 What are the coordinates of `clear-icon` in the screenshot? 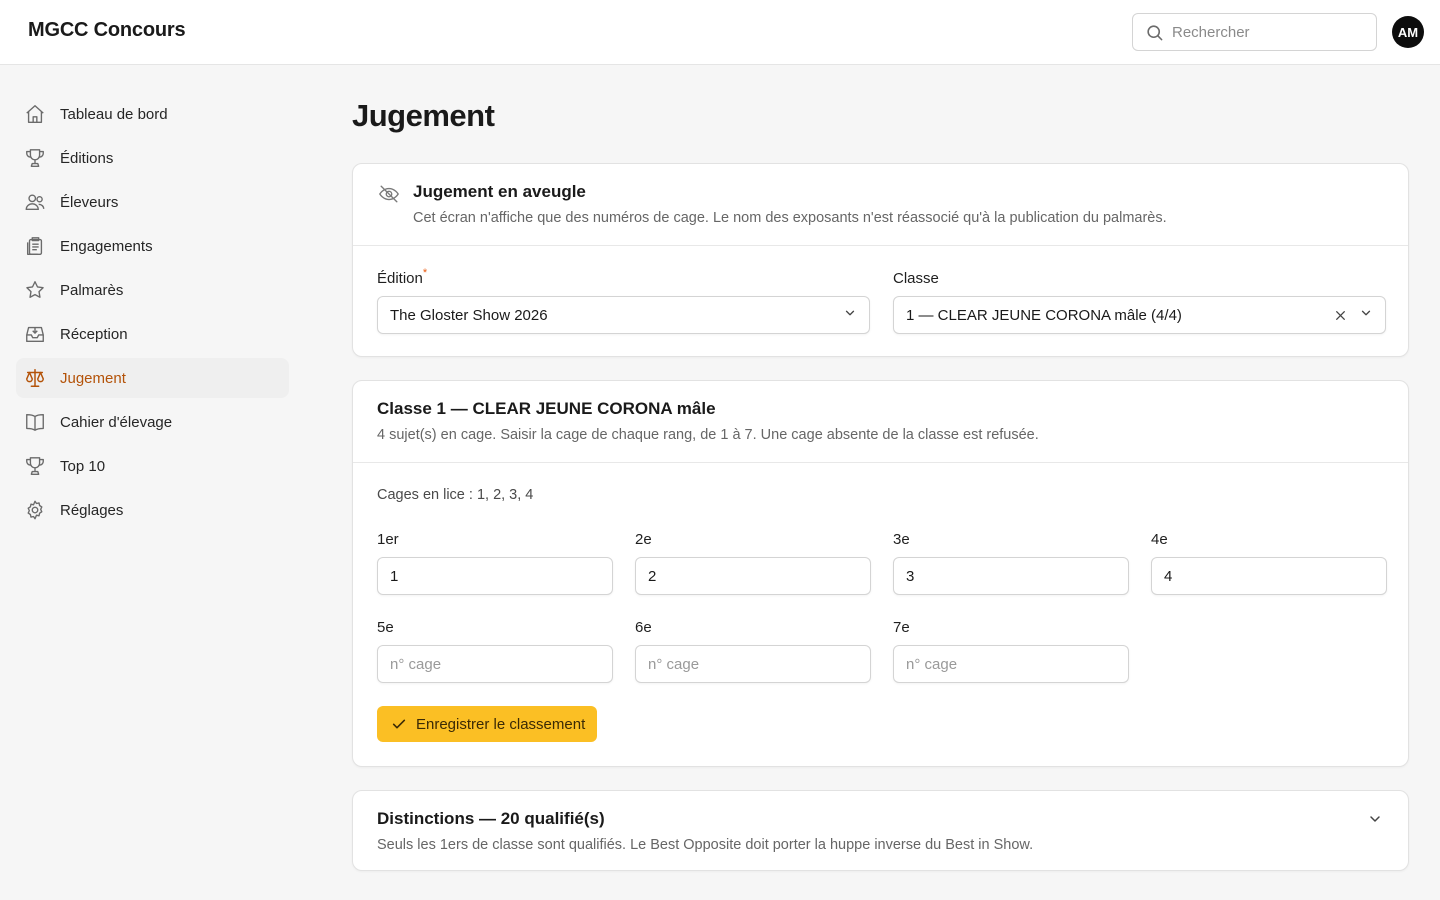 It's located at (1340, 315).